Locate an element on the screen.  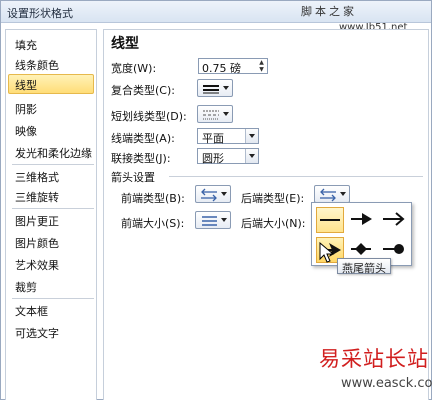
dash-lines-icon is located at coordinates (211, 115).